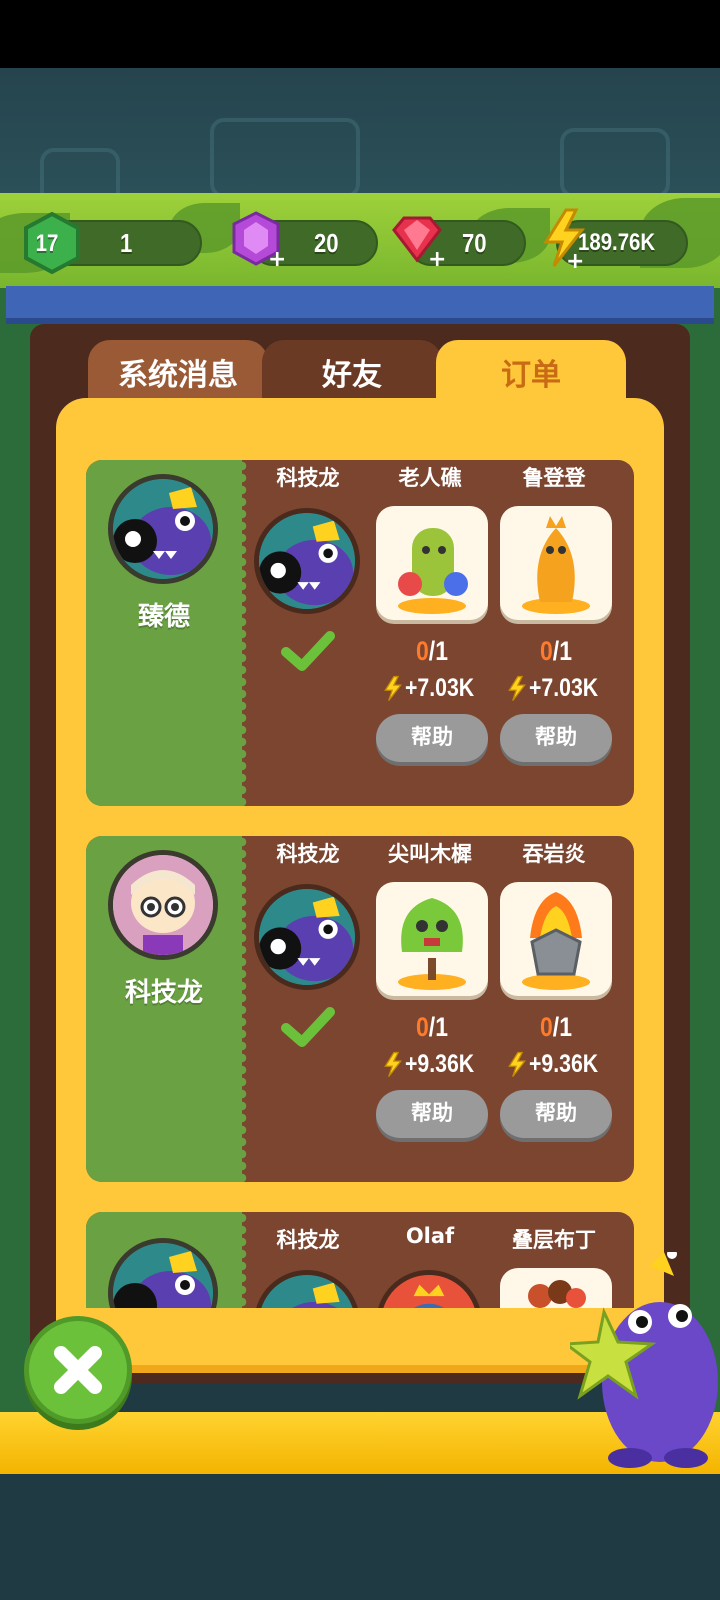 This screenshot has width=720, height=1600. I want to click on cactus-monster-icon, so click(433, 571).